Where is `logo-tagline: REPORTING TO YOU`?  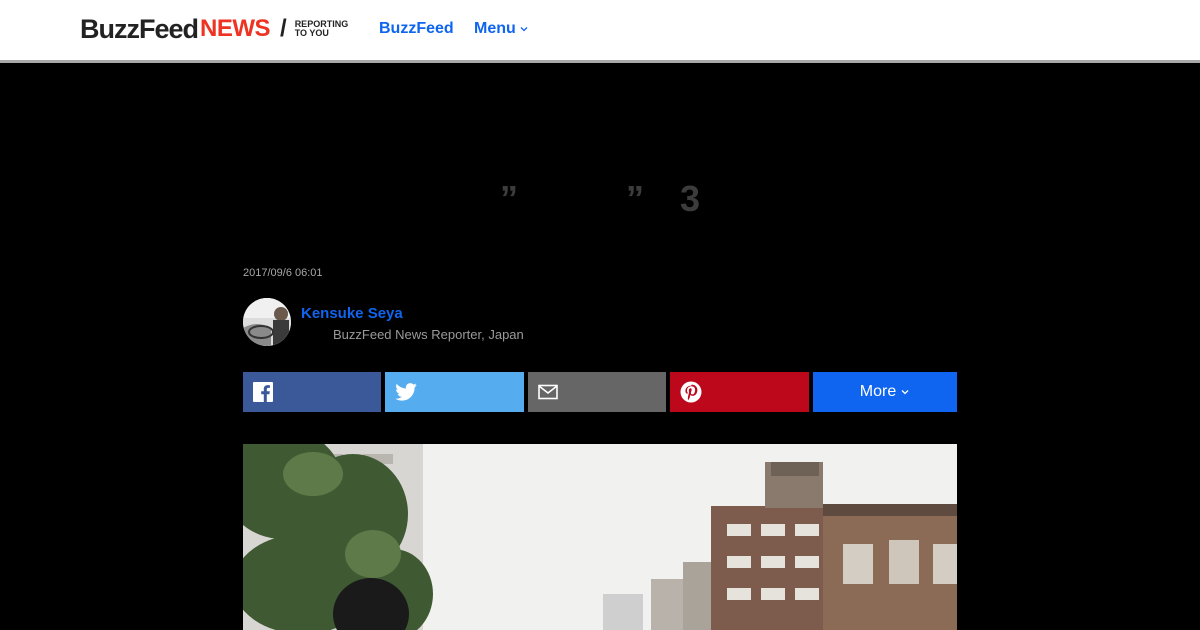
logo-tagline: REPORTING TO YOU is located at coordinates (322, 29).